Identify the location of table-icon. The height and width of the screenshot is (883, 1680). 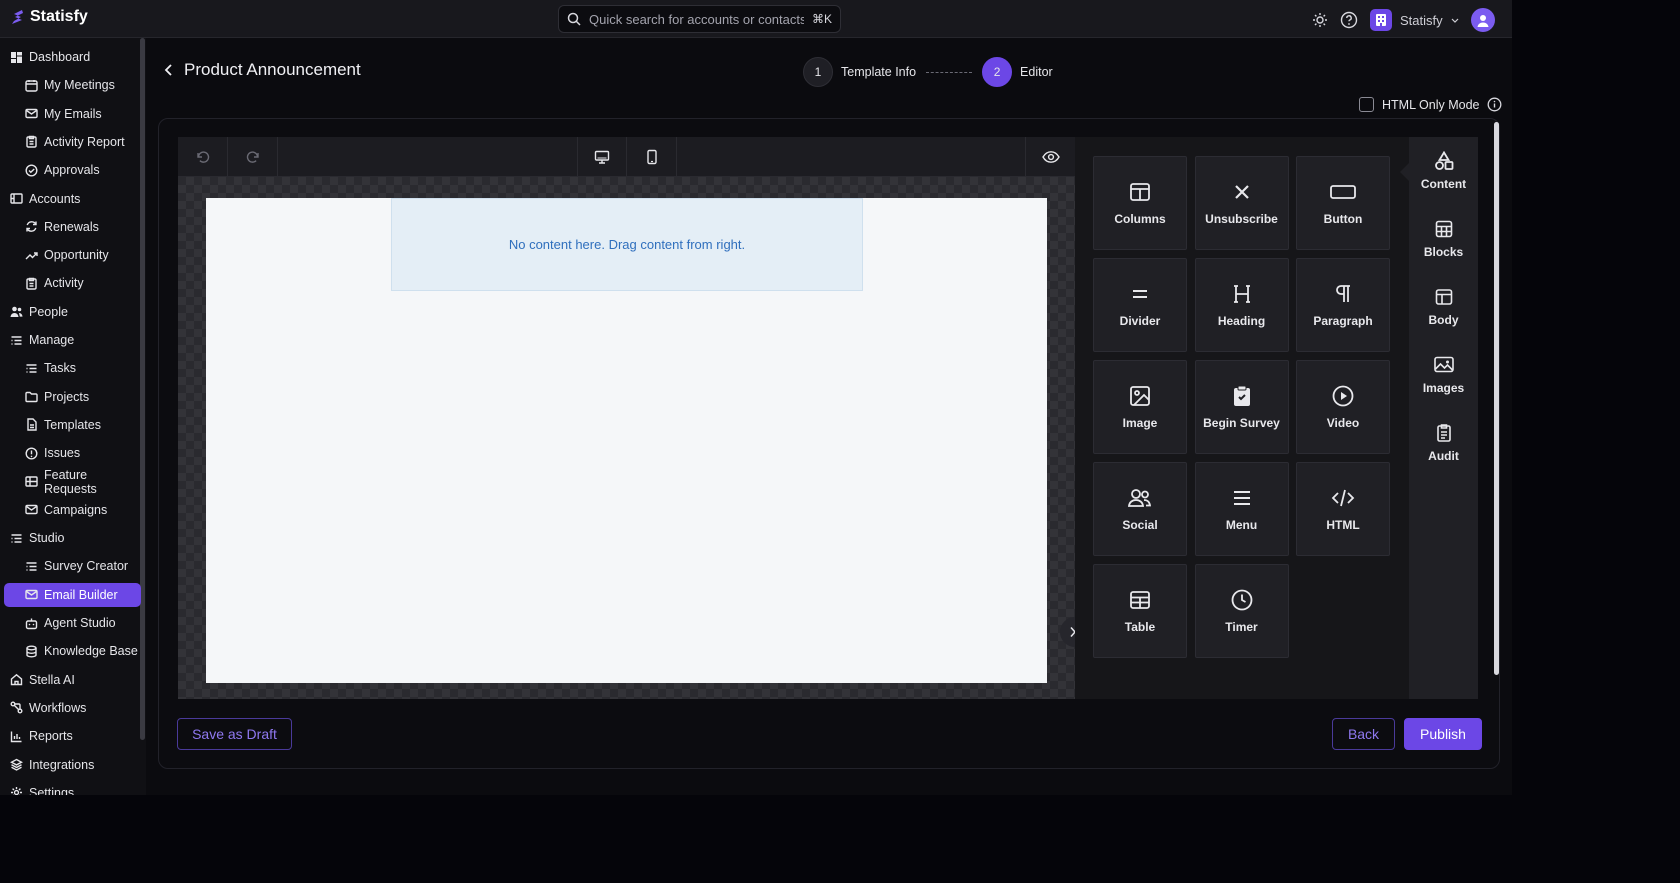
(1140, 600).